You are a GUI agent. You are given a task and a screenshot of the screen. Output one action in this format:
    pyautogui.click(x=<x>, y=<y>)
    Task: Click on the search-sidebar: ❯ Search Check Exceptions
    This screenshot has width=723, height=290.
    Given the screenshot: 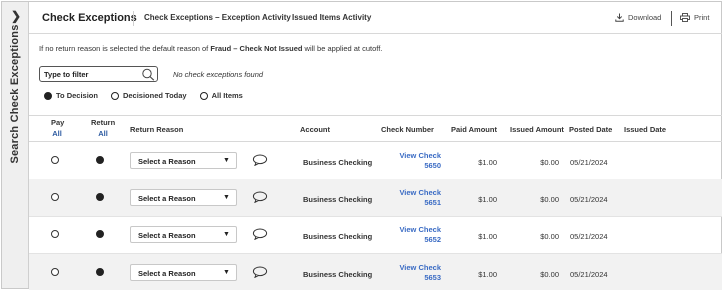 What is the action you would take?
    pyautogui.click(x=15, y=145)
    